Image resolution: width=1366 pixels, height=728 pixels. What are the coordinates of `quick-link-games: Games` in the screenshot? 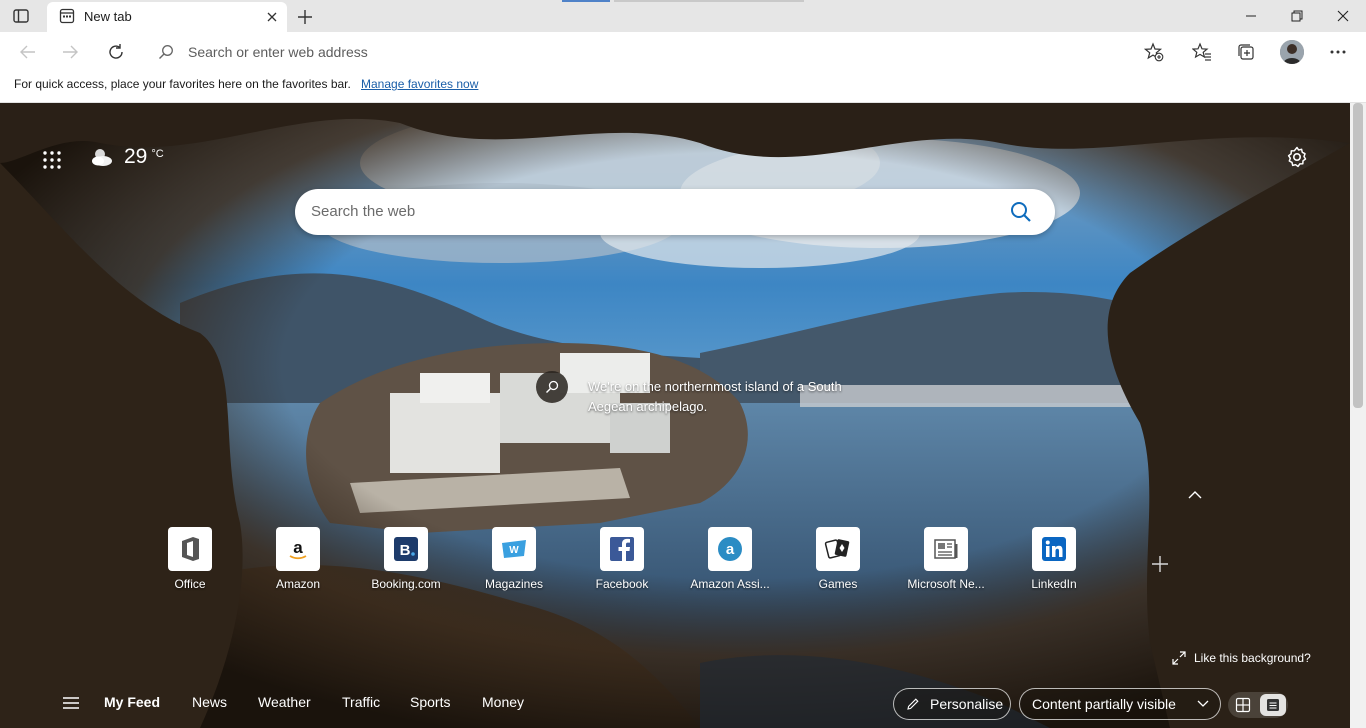 It's located at (838, 559).